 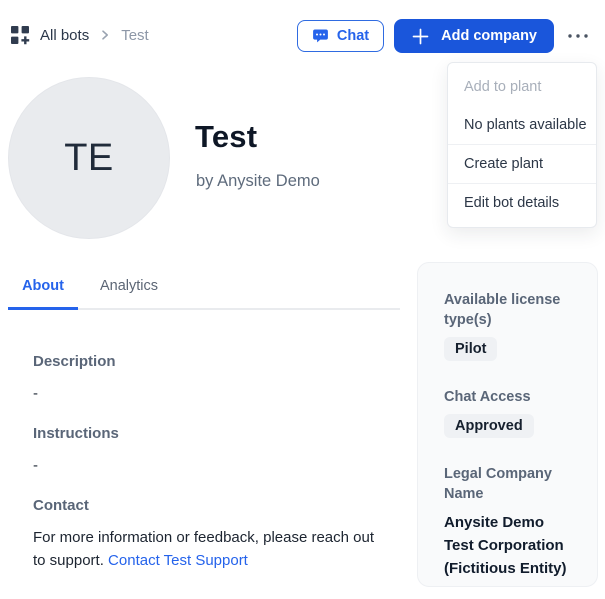 What do you see at coordinates (43, 290) in the screenshot?
I see `tab-about: About` at bounding box center [43, 290].